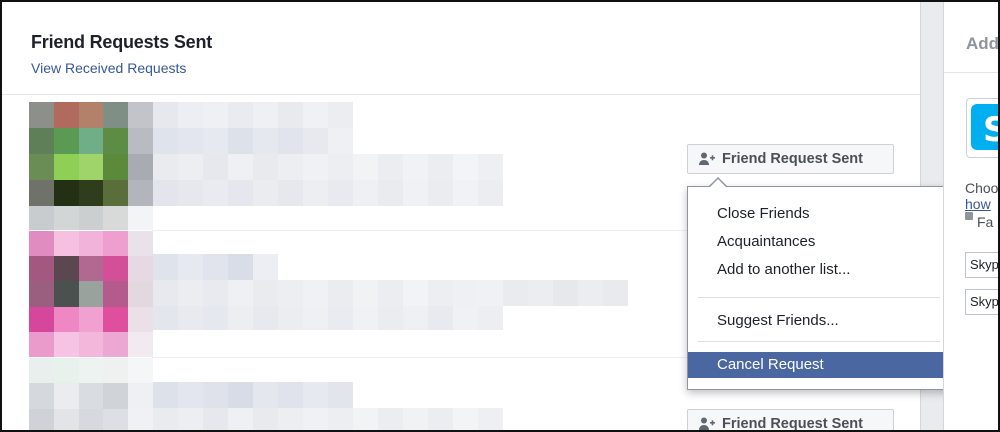 This screenshot has height=432, width=1000. Describe the element at coordinates (982, 188) in the screenshot. I see `sidebar-description: Choo` at that location.